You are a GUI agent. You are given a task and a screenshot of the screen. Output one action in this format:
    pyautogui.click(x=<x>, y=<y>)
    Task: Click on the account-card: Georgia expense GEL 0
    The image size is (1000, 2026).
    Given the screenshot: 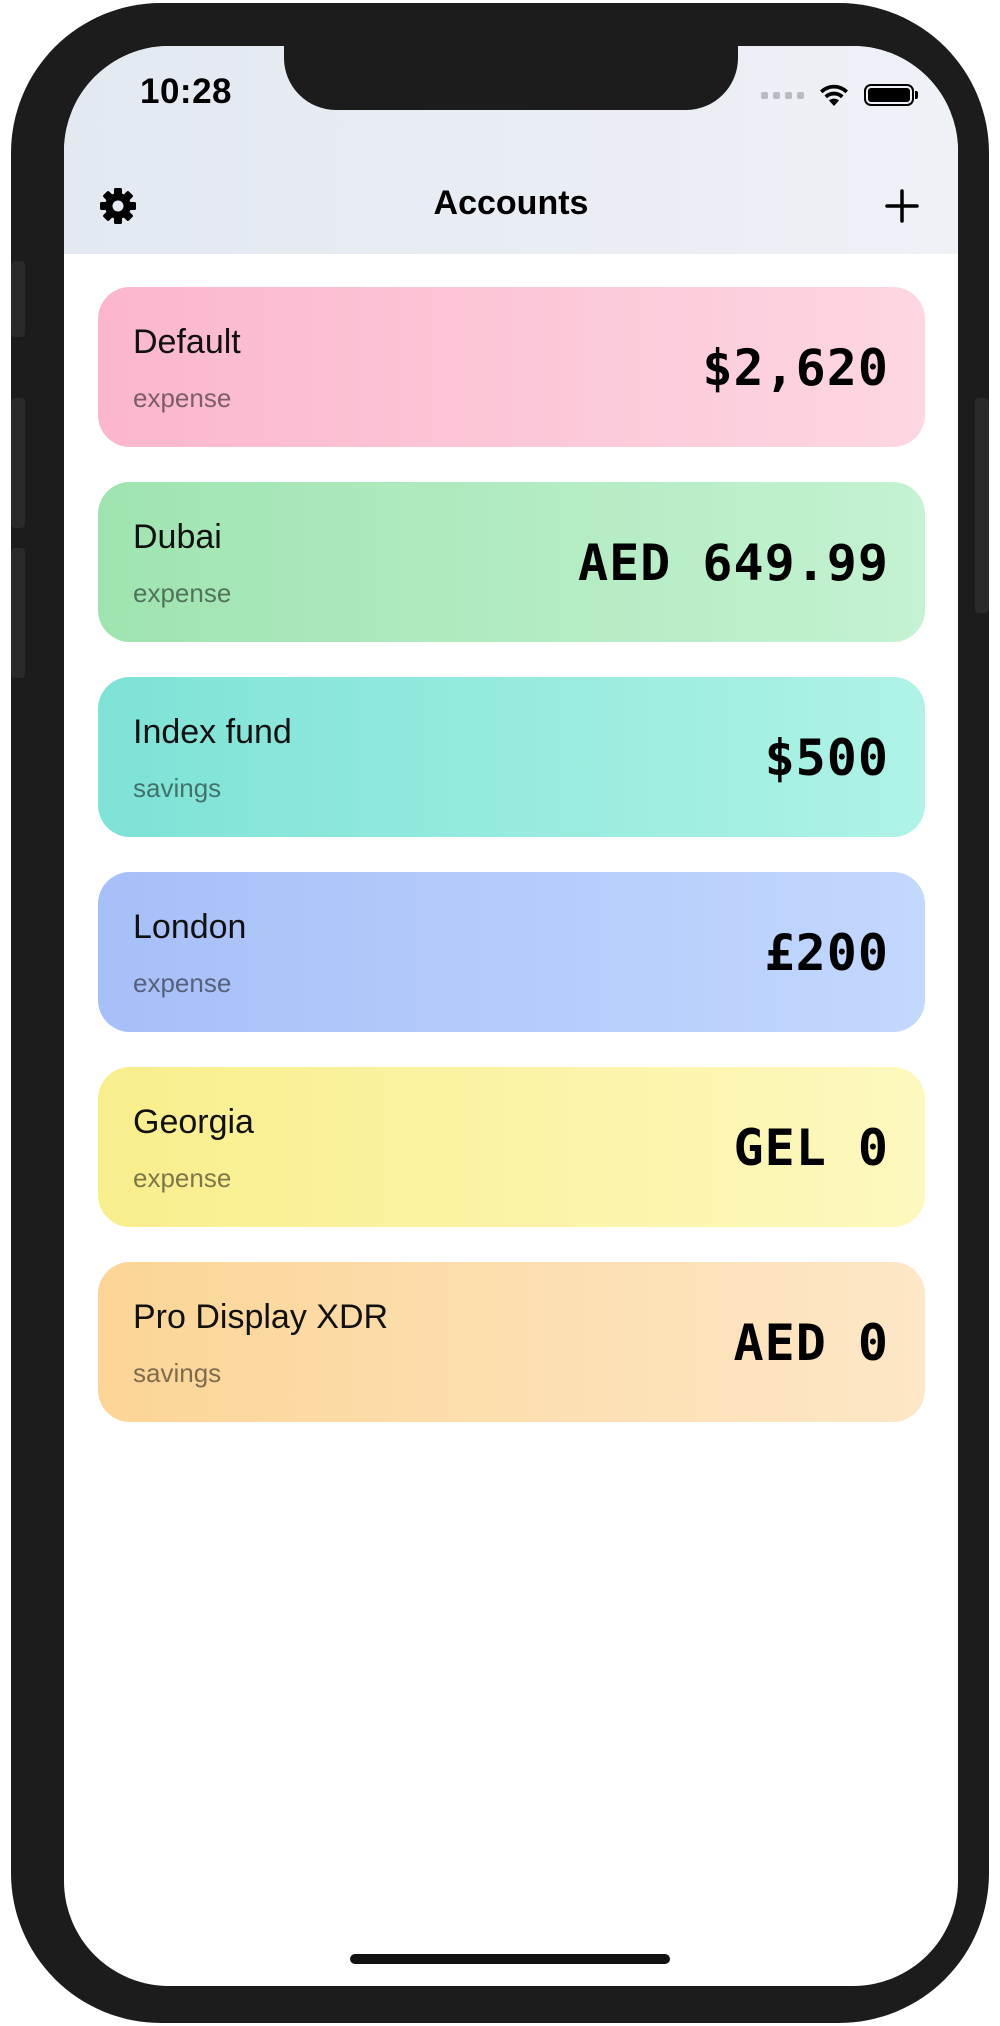 What is the action you would take?
    pyautogui.click(x=511, y=1147)
    